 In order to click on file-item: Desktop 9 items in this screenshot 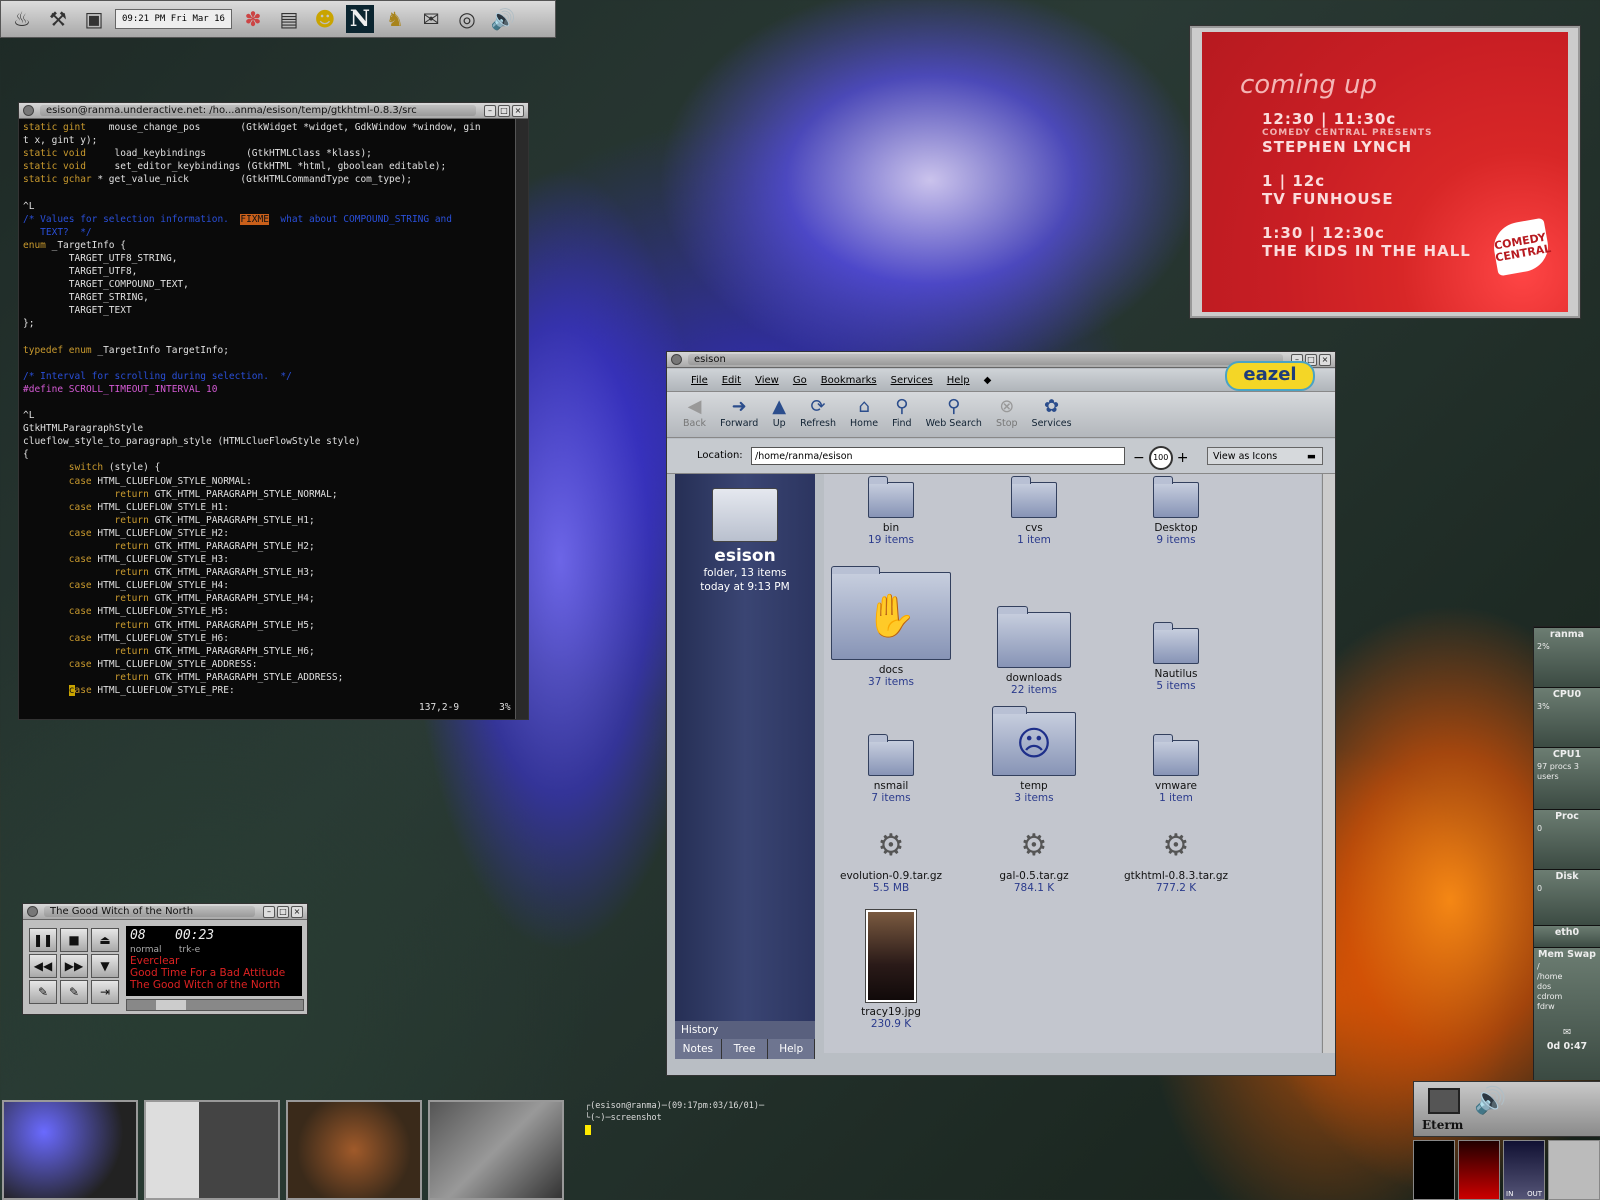, I will do `click(1176, 511)`.